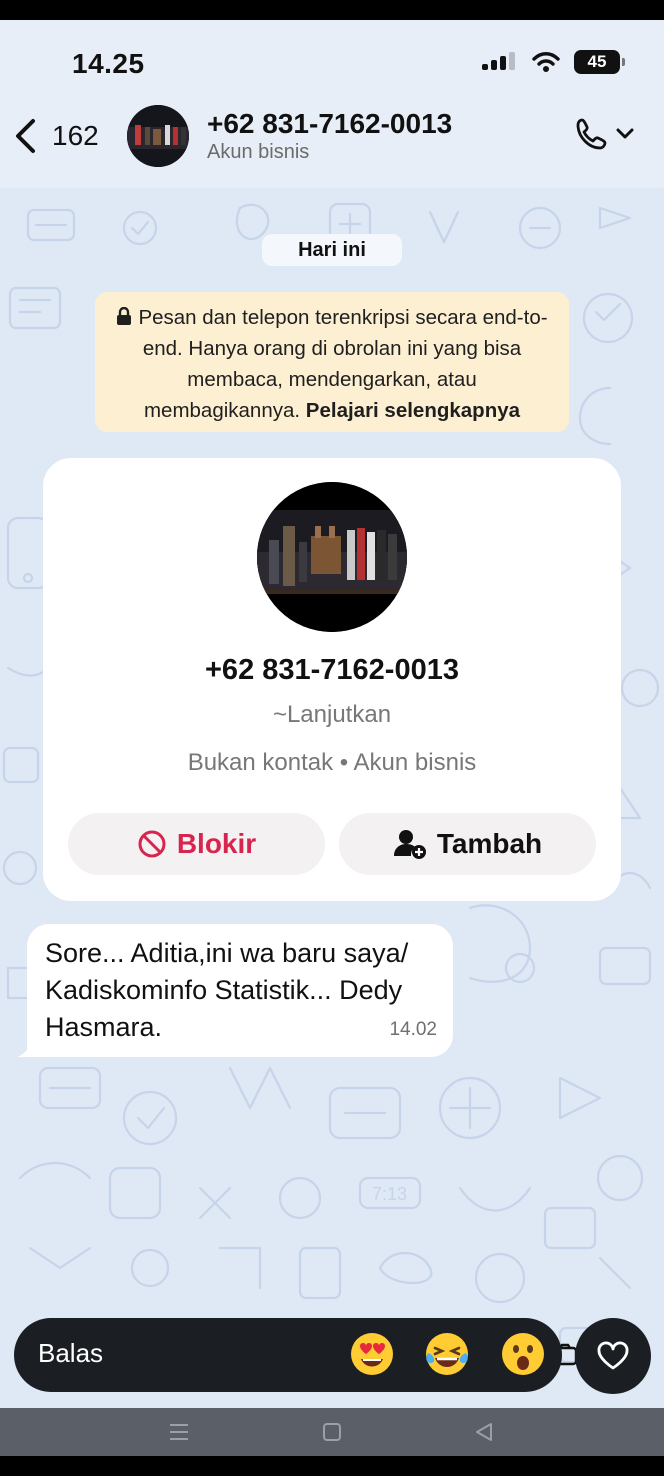 The height and width of the screenshot is (1476, 664). Describe the element at coordinates (372, 1354) in the screenshot. I see `heart-eyes-emoji` at that location.